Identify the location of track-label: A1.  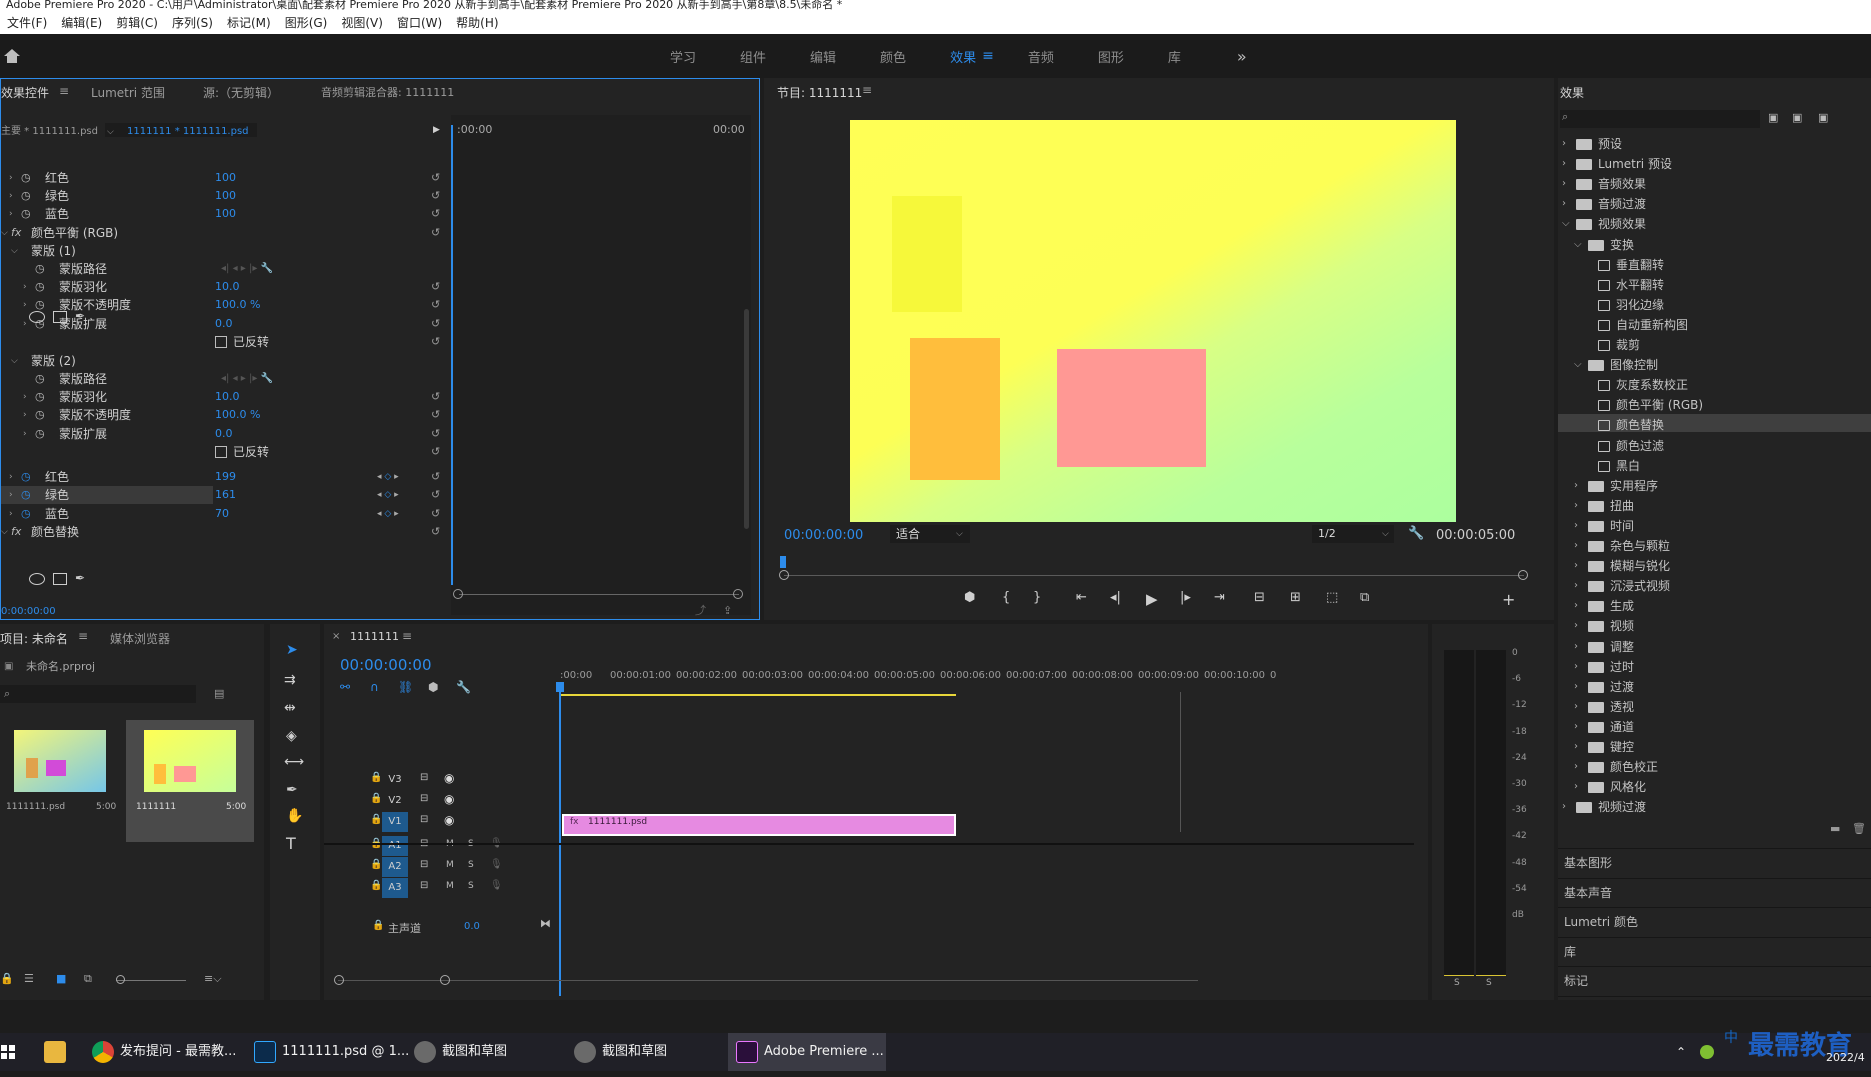
(395, 846).